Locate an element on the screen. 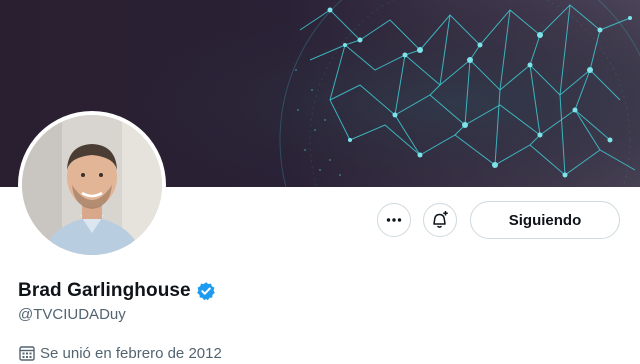 This screenshot has width=640, height=364. join-date-text: Se unió en febrero de 2012 is located at coordinates (131, 353).